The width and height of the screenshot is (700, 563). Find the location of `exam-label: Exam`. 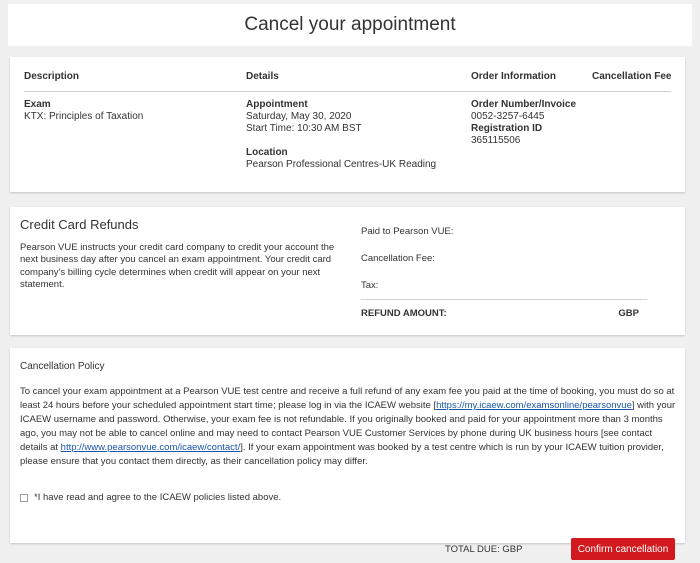

exam-label: Exam is located at coordinates (37, 104).